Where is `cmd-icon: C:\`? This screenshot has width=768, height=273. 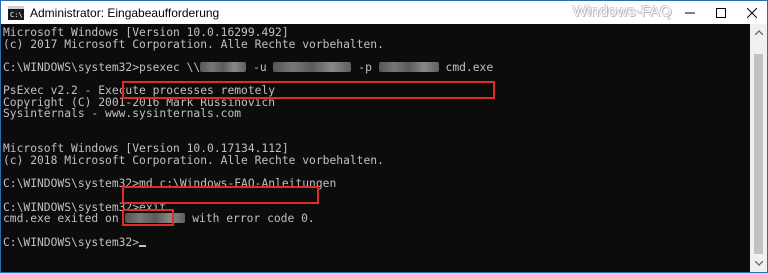 cmd-icon: C:\ is located at coordinates (16, 13).